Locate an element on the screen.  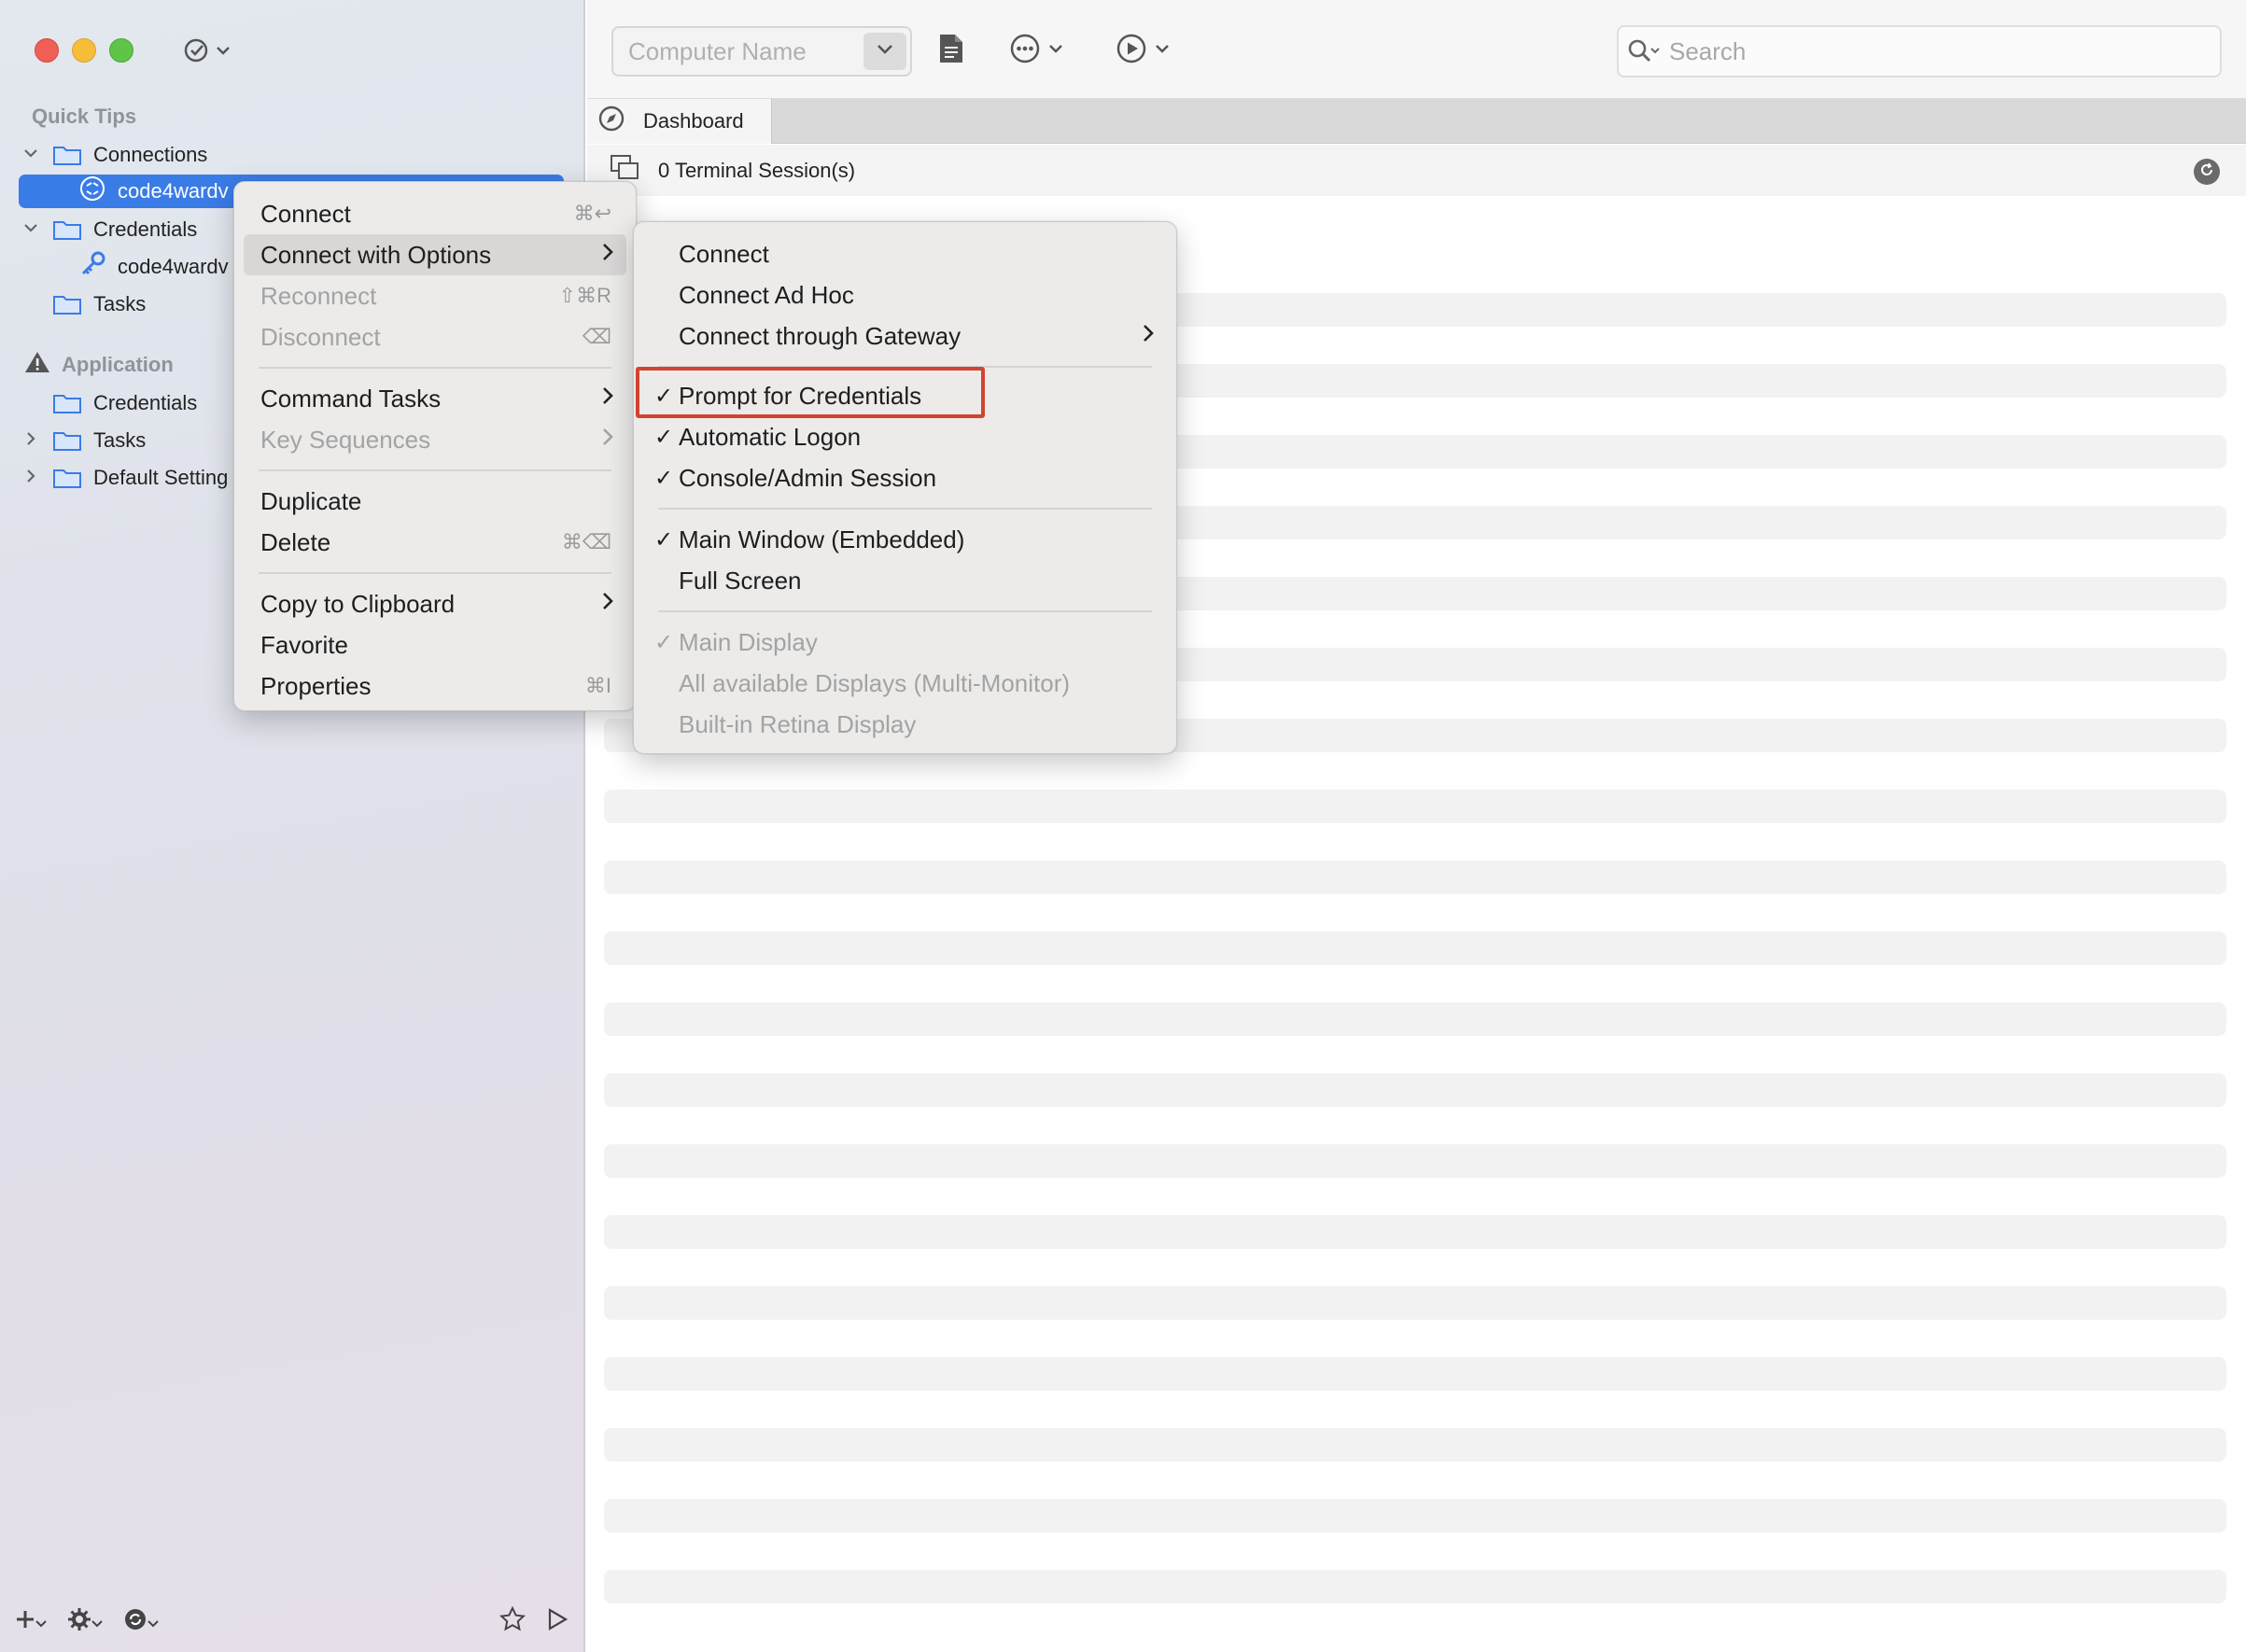
shortcut-label: ⌫ is located at coordinates (596, 336).